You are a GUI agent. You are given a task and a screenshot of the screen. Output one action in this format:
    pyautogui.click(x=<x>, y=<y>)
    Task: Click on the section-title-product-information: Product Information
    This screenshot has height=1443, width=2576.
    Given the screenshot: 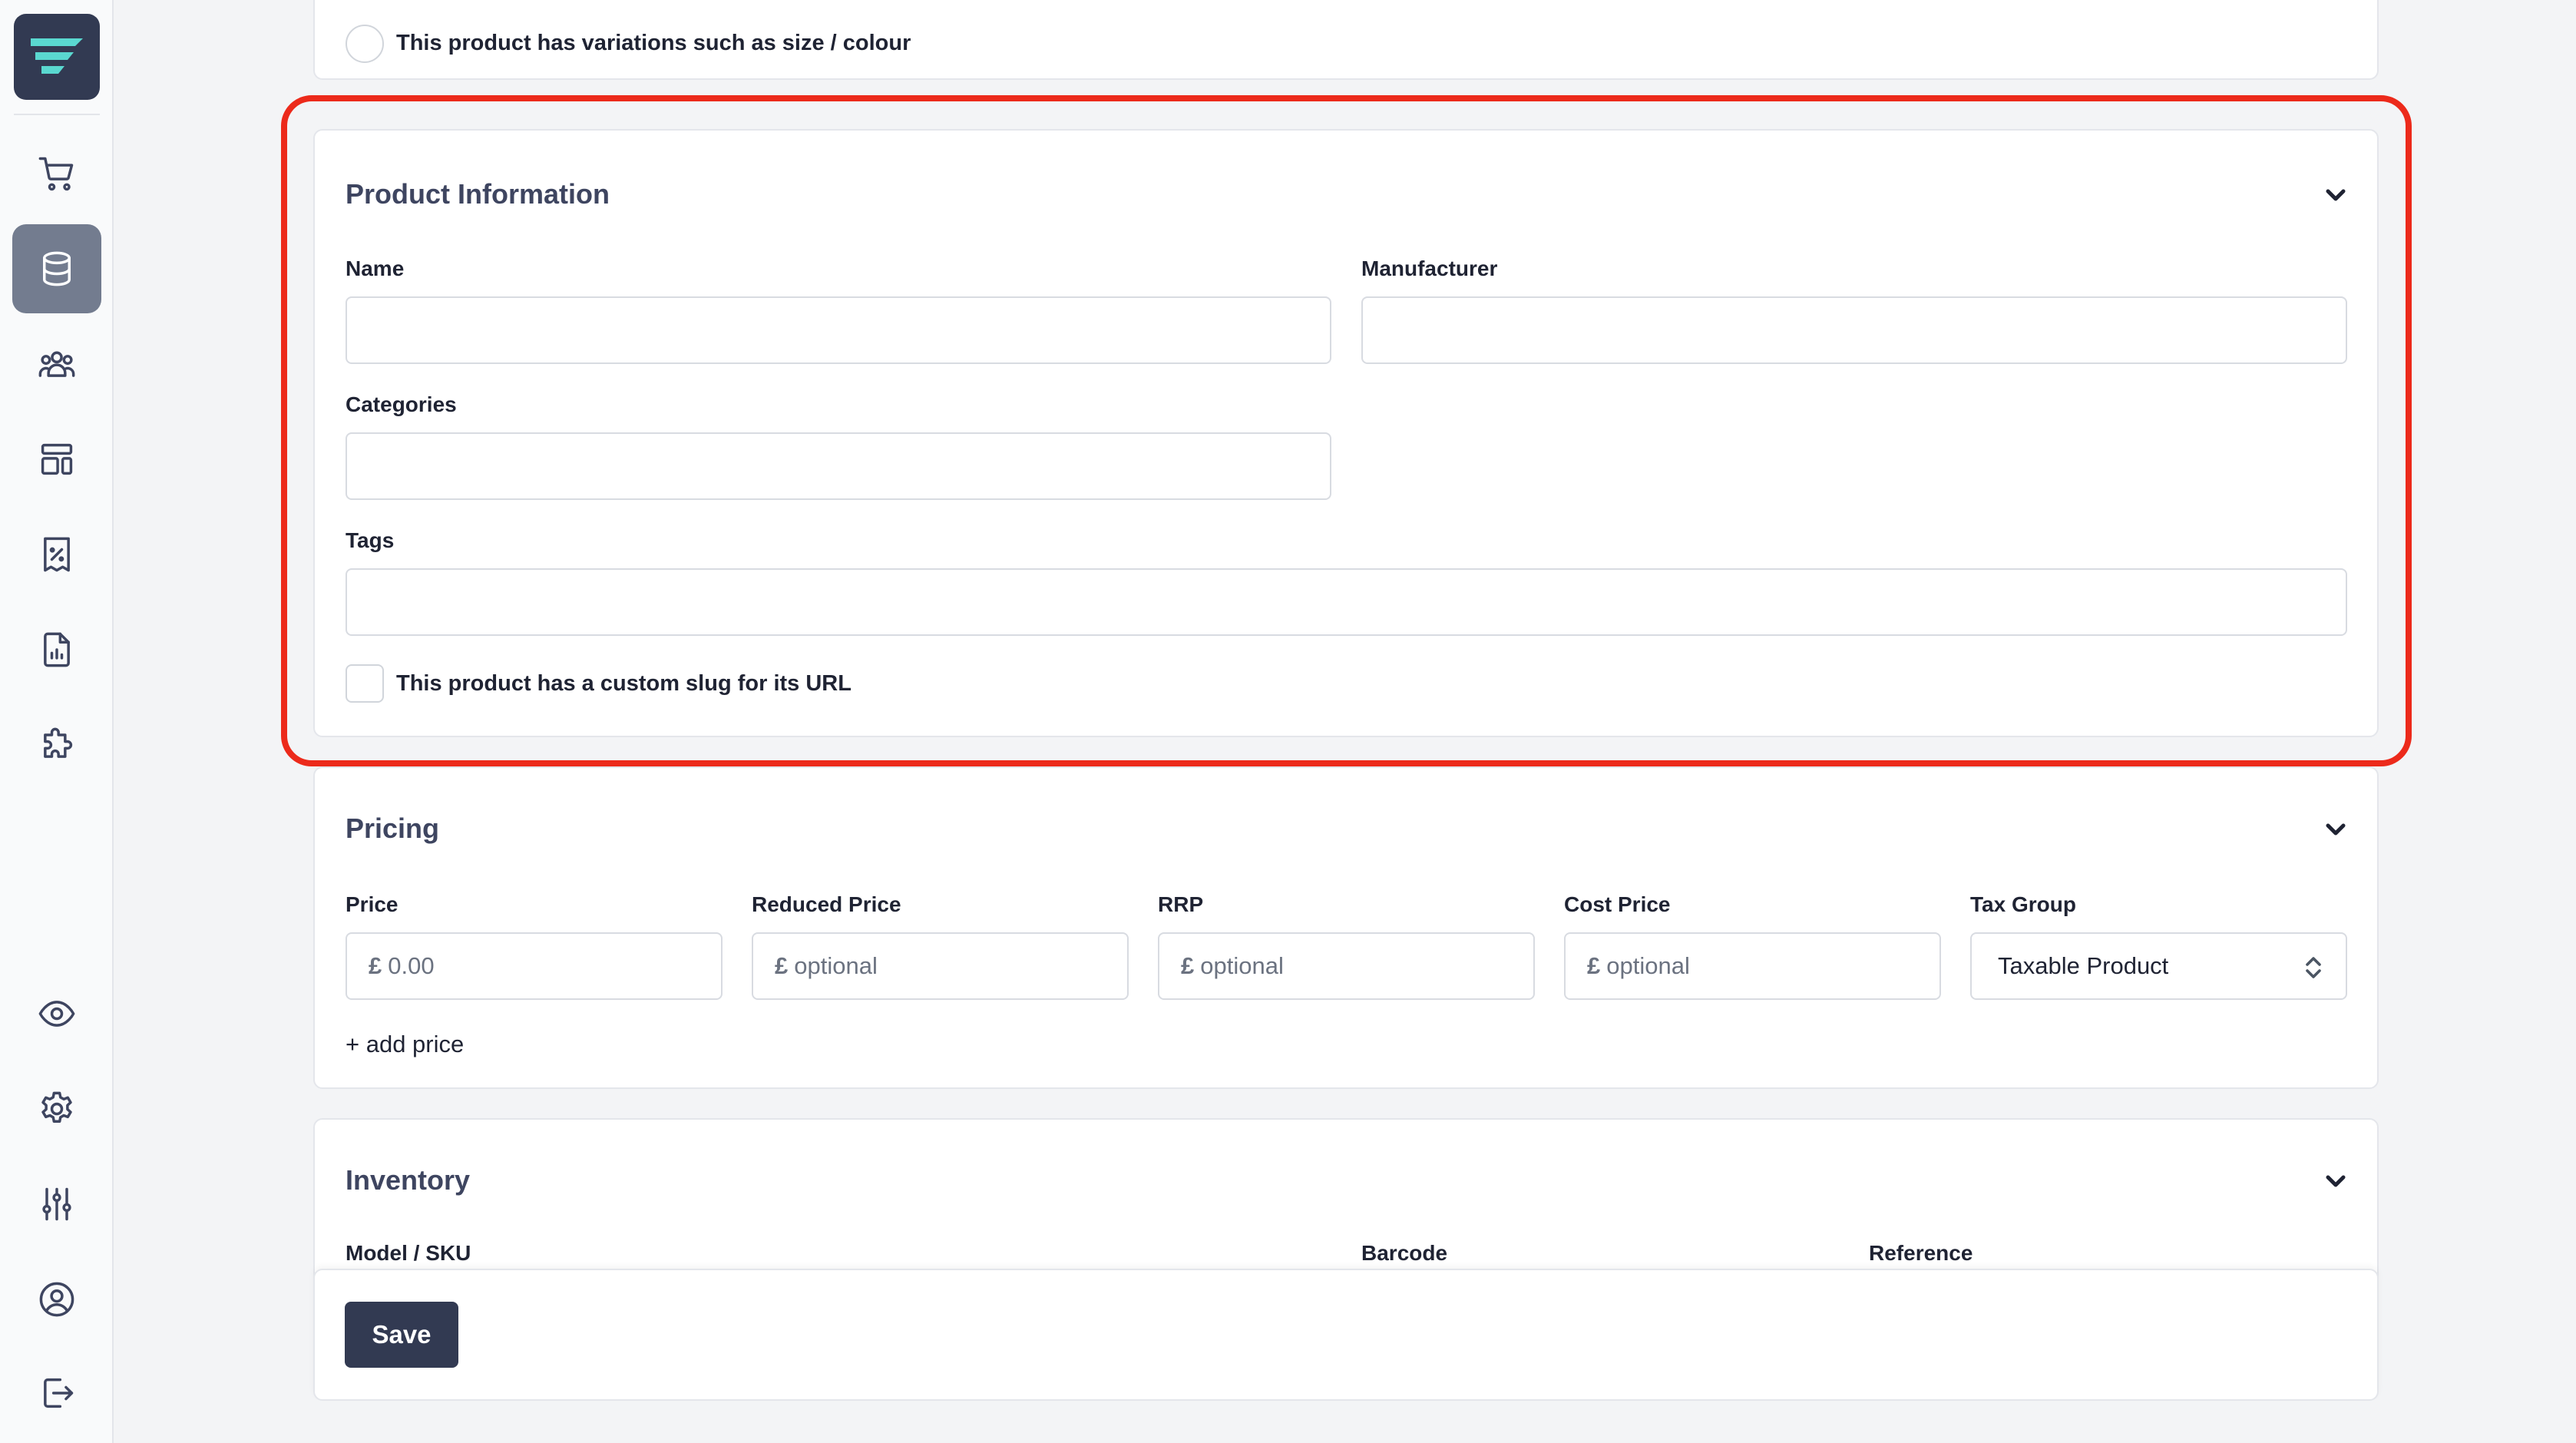 What is the action you would take?
    pyautogui.click(x=478, y=194)
    